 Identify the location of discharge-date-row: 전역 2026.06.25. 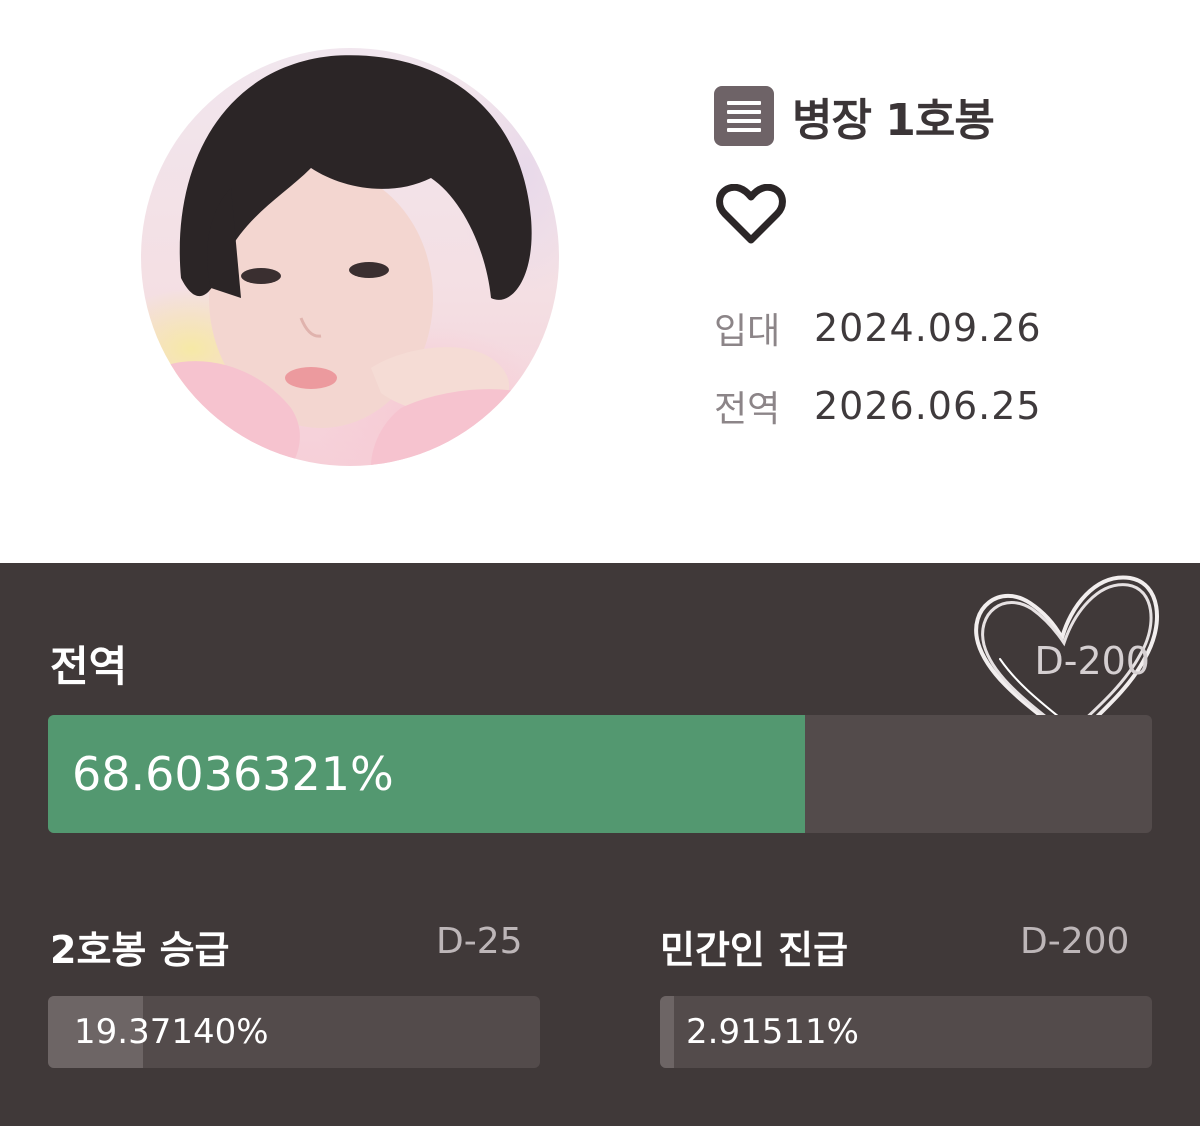
(878, 406).